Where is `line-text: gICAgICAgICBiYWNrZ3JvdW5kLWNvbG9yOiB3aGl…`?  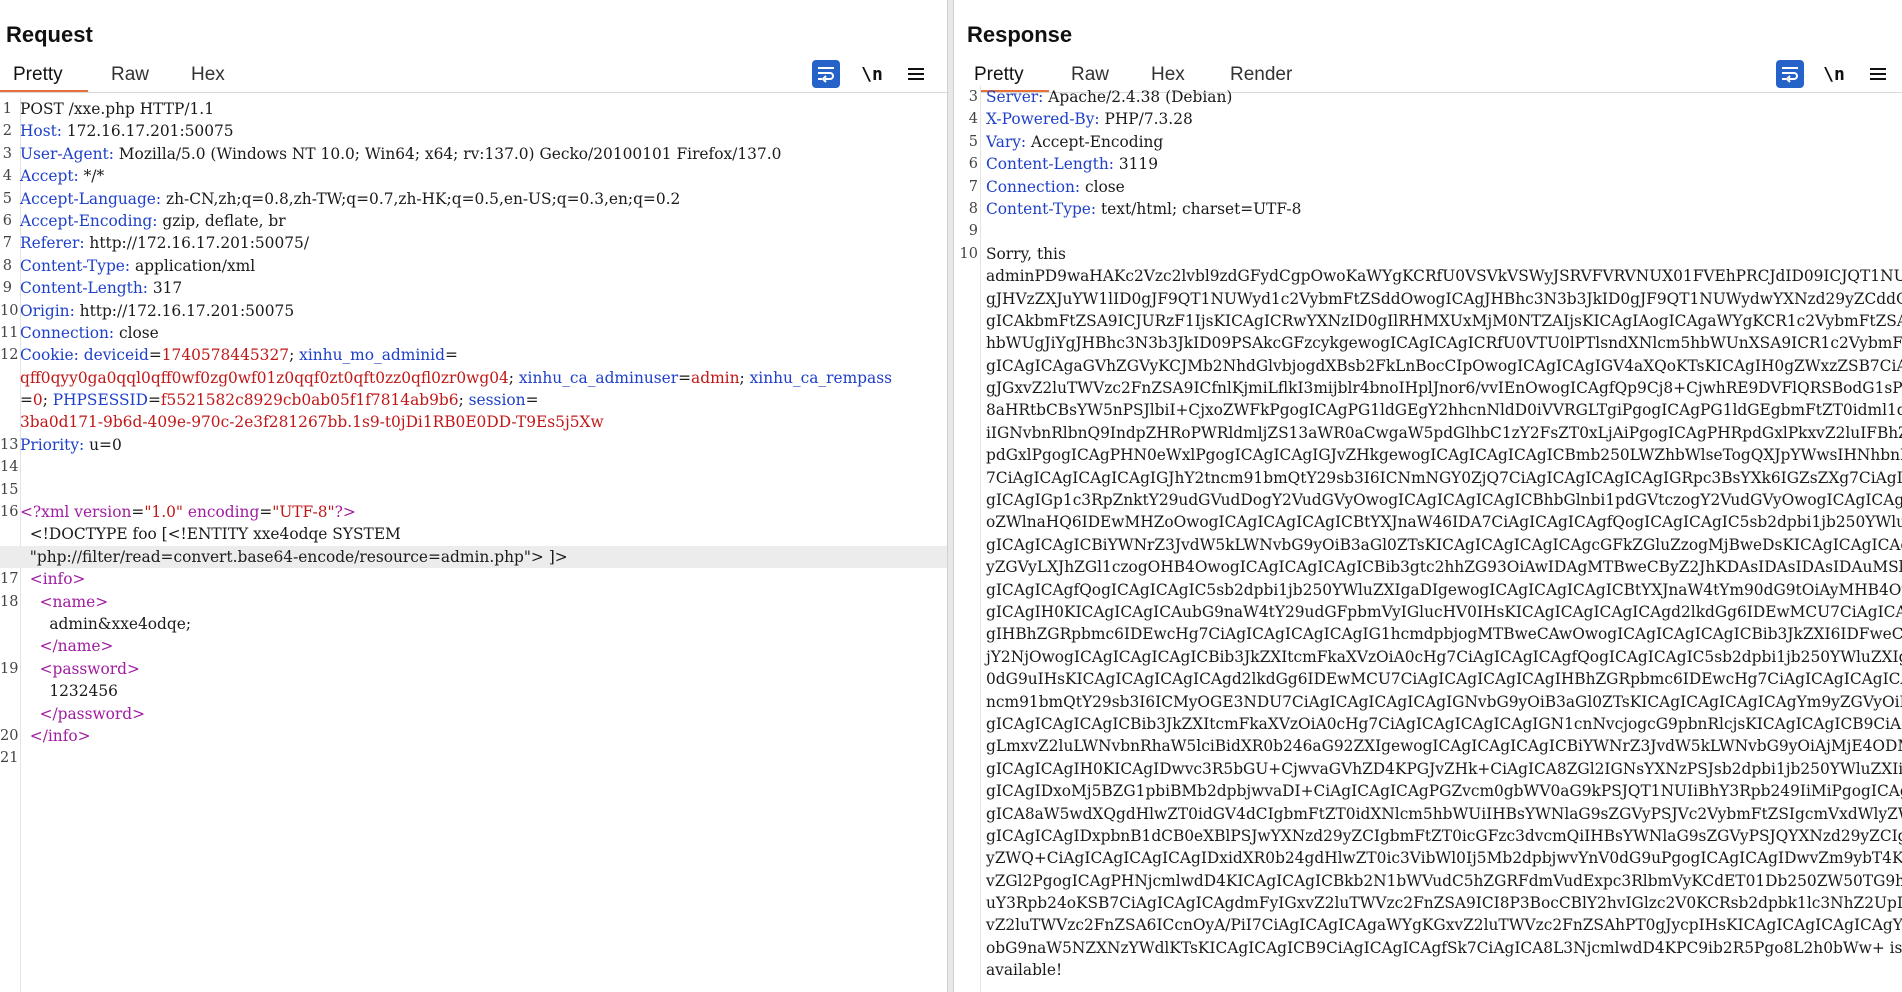 line-text: gICAgICAgICBiYWNrZ3JvdW5kLWNvbG9yOiB3aGl… is located at coordinates (1444, 545).